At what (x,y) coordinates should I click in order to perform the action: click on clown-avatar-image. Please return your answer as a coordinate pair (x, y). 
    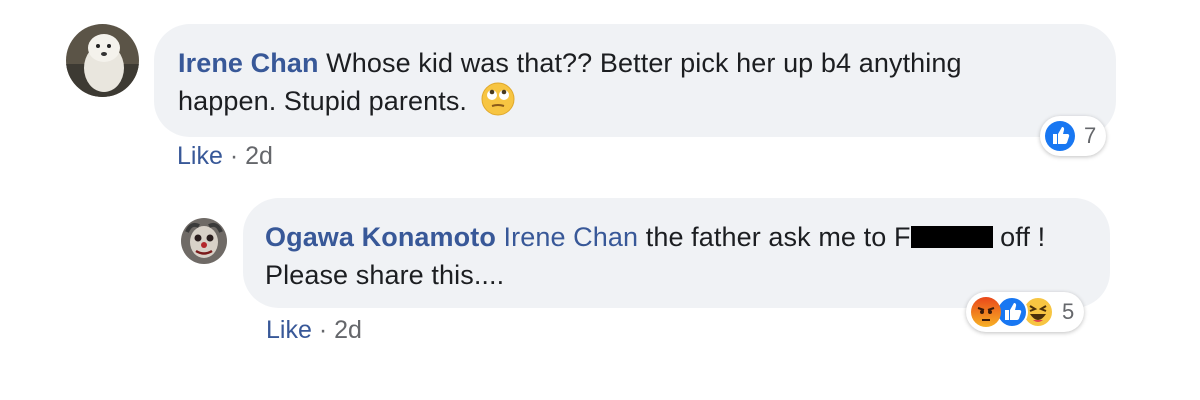
    Looking at the image, I should click on (204, 241).